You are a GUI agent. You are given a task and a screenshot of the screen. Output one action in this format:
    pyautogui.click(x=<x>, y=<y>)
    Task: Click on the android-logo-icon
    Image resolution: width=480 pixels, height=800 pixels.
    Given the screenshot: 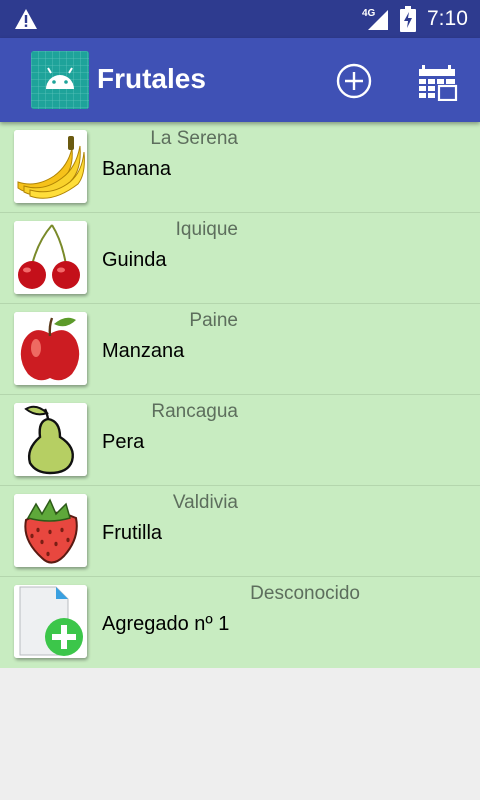 What is the action you would take?
    pyautogui.click(x=60, y=80)
    